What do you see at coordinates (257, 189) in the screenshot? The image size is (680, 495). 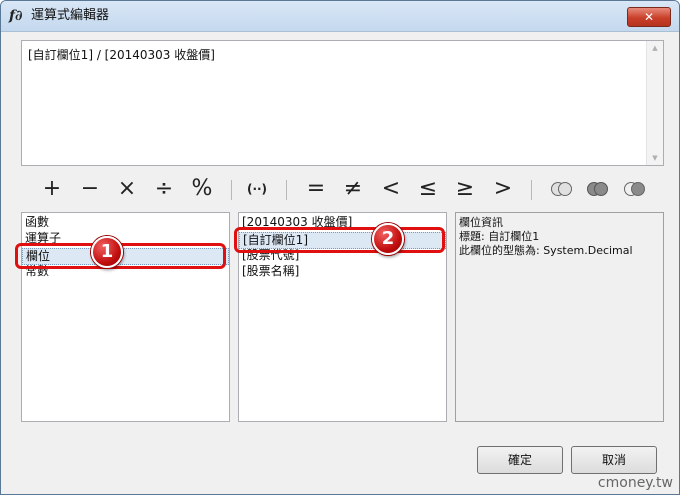 I see `parentheses-button: (··)` at bounding box center [257, 189].